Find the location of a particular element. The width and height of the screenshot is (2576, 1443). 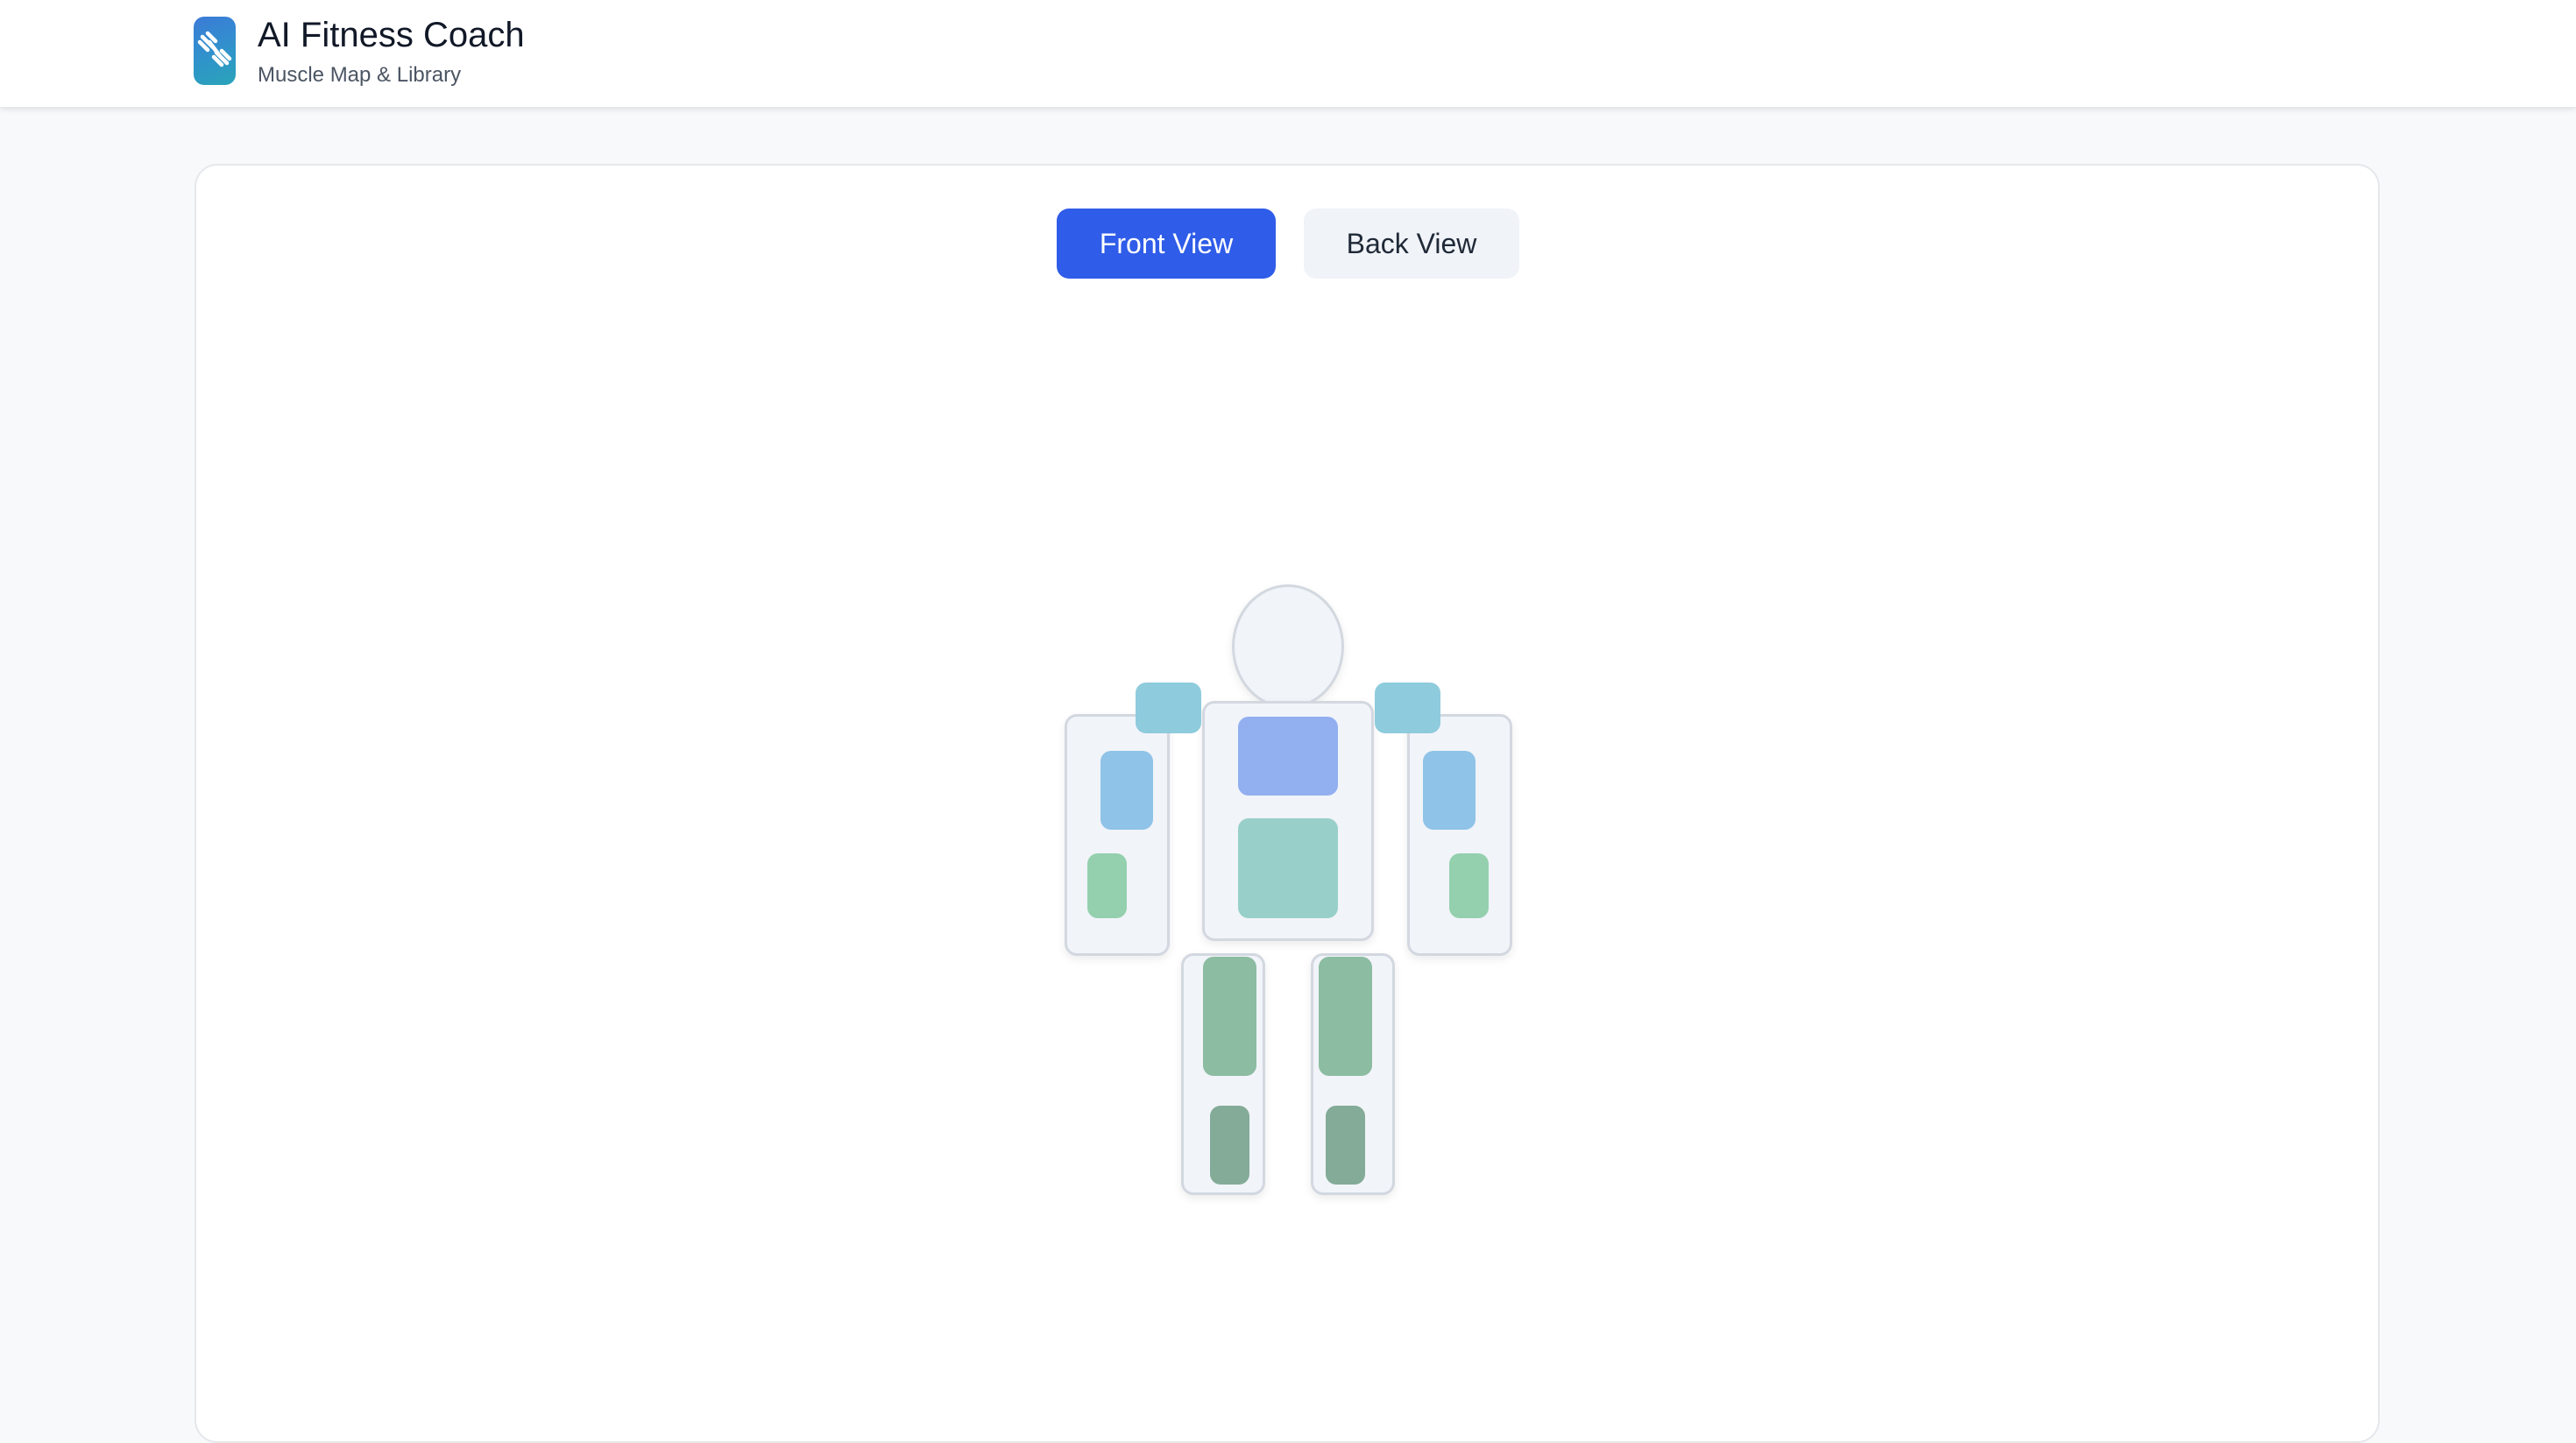

front-view-button: Front View is located at coordinates (1166, 244).